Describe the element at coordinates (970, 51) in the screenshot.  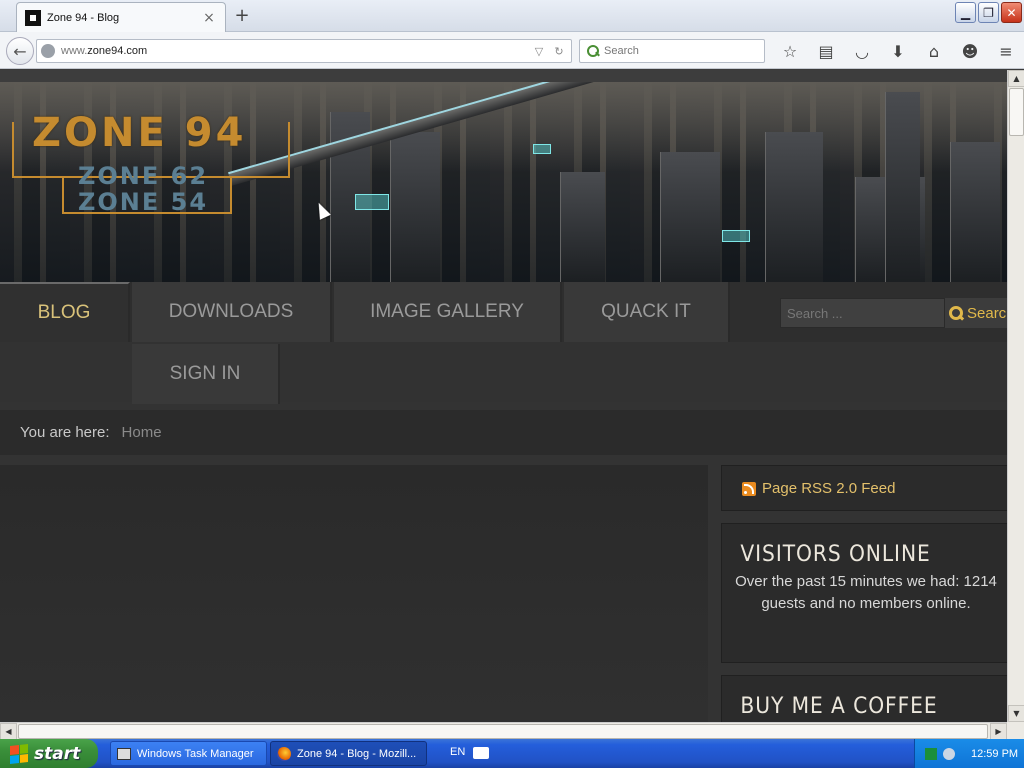
I see `chat-icon: ☻` at that location.